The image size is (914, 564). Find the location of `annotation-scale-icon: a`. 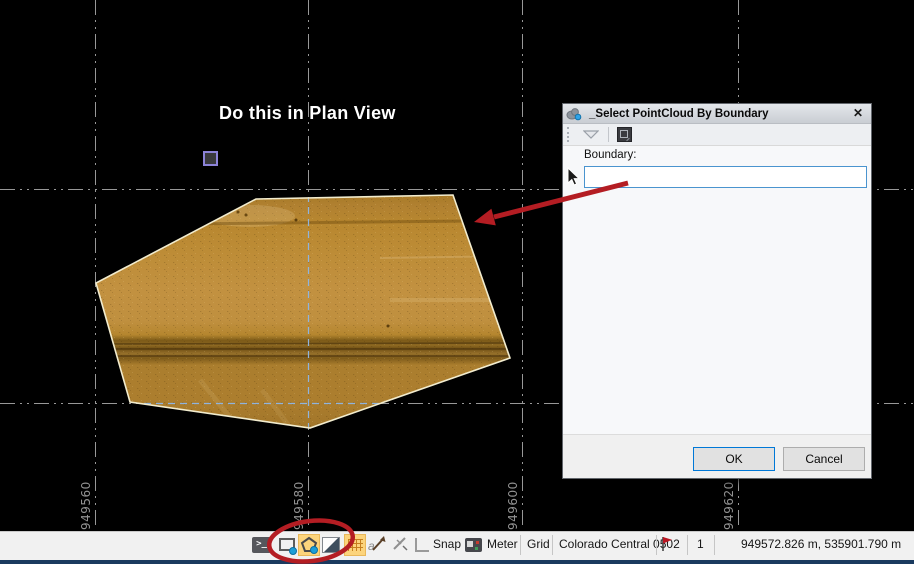

annotation-scale-icon: a is located at coordinates (377, 544).